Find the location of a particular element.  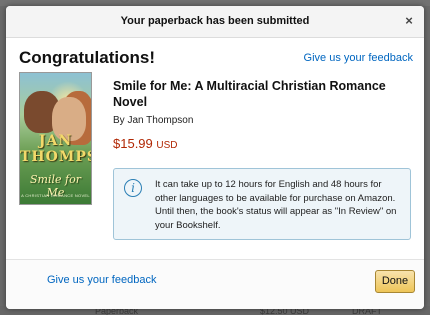

price-amount: $15.99 is located at coordinates (133, 143).